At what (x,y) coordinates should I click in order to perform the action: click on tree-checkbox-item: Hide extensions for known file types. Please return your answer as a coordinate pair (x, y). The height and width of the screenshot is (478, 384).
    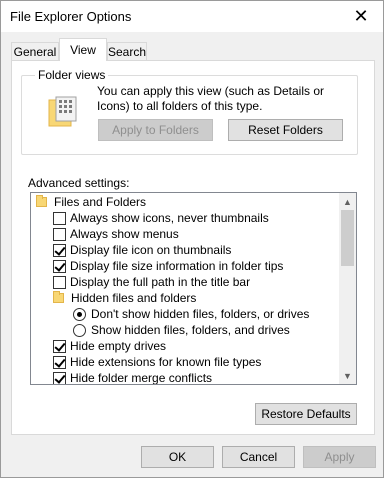
    Looking at the image, I should click on (157, 362).